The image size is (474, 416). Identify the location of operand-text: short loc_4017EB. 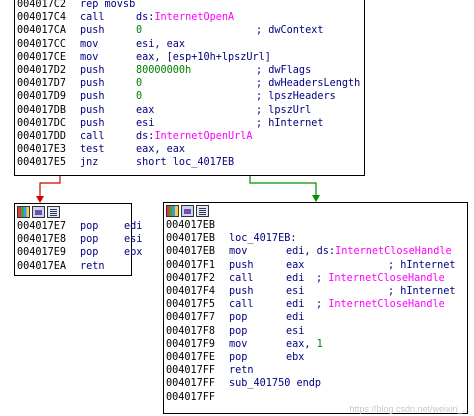
(185, 163).